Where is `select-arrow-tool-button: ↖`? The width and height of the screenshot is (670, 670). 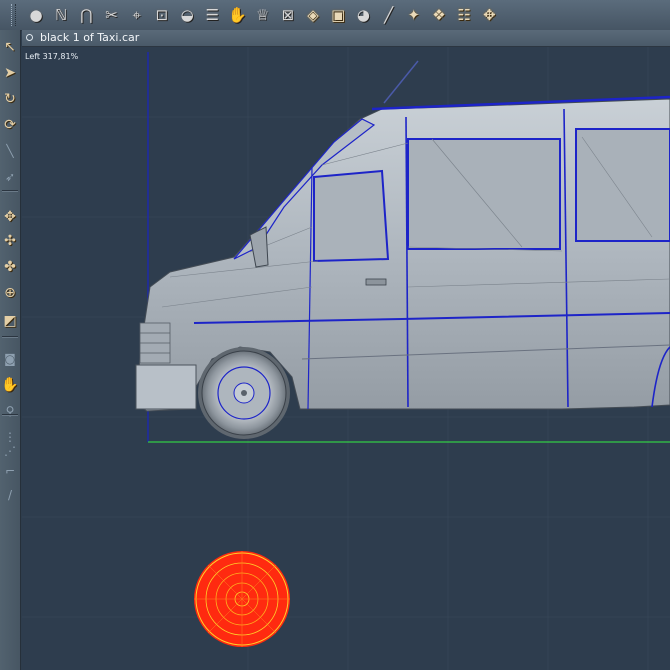
select-arrow-tool-button: ↖ is located at coordinates (10, 47).